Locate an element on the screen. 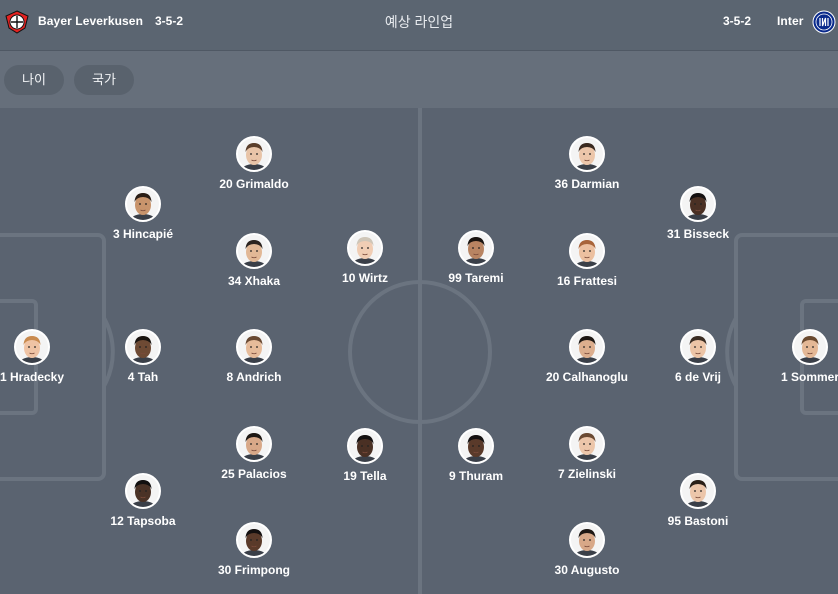  filter-bar: 나이 국가 is located at coordinates (419, 79).